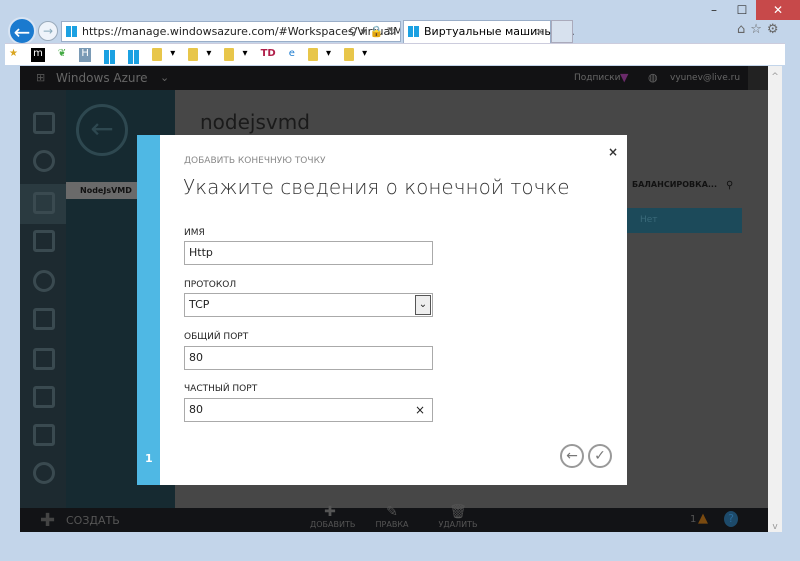 Image resolution: width=800 pixels, height=561 pixels. I want to click on wizard-step-strip: 1, so click(148, 310).